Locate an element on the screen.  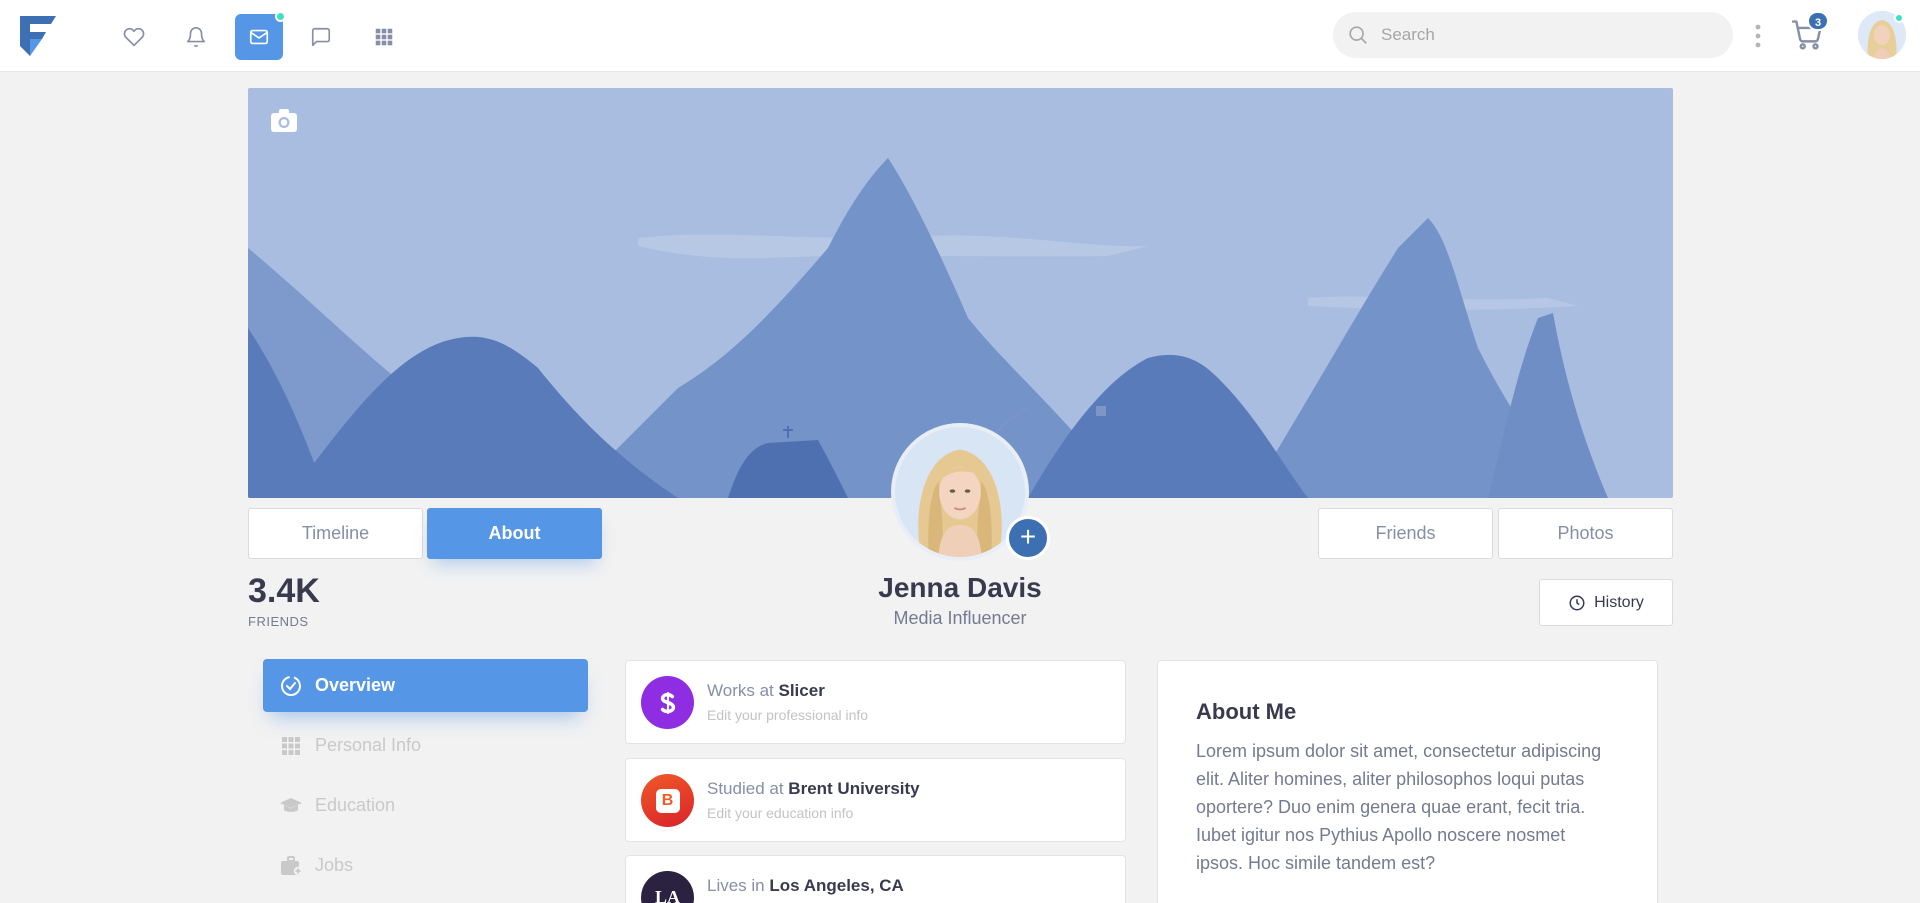
history-label: History is located at coordinates (1619, 602).